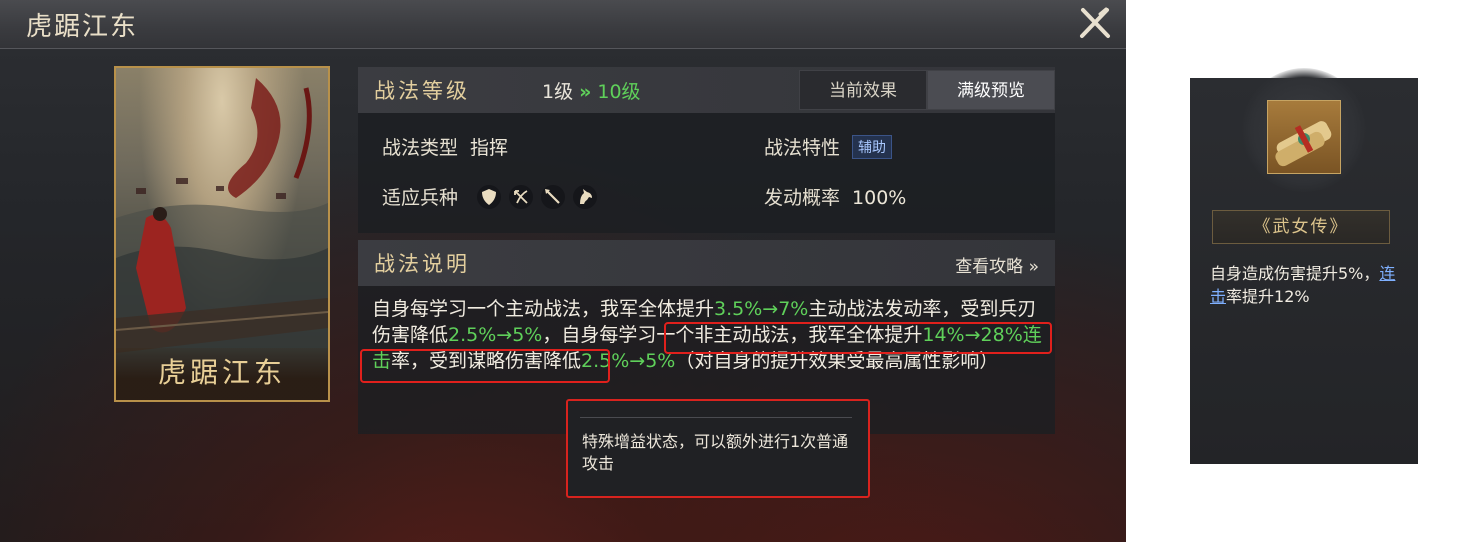 Image resolution: width=1474 pixels, height=542 pixels. What do you see at coordinates (1310, 285) in the screenshot?
I see `reference-tactic-effect: 自身造成伤害提升5%，连击率提升12%` at bounding box center [1310, 285].